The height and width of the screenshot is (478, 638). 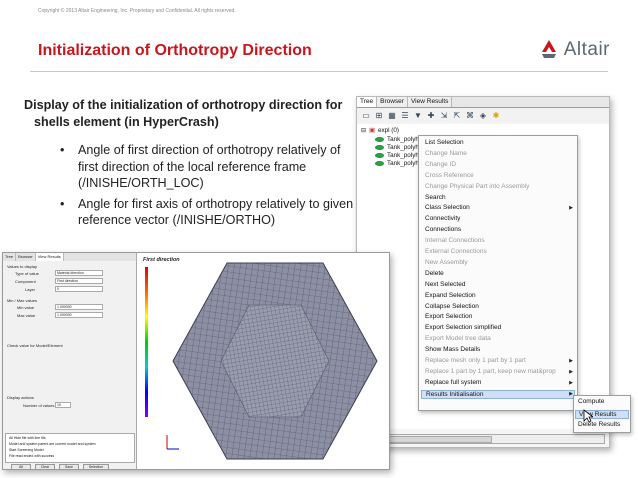 I want to click on columns-input: 10, so click(x=63, y=405).